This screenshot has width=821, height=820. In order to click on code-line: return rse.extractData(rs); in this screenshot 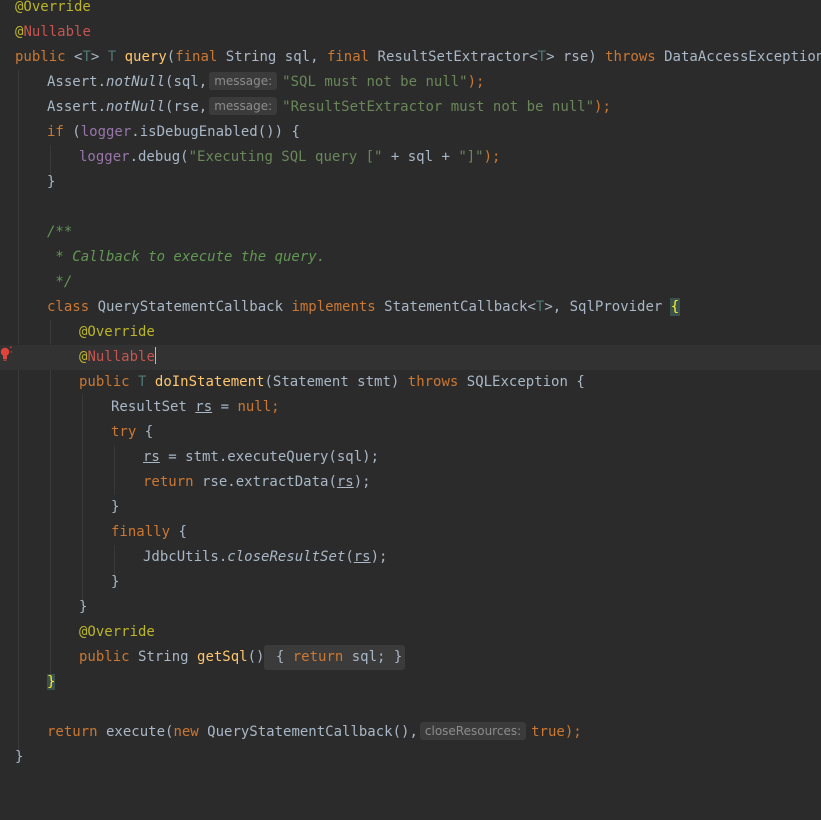, I will do `click(410, 482)`.